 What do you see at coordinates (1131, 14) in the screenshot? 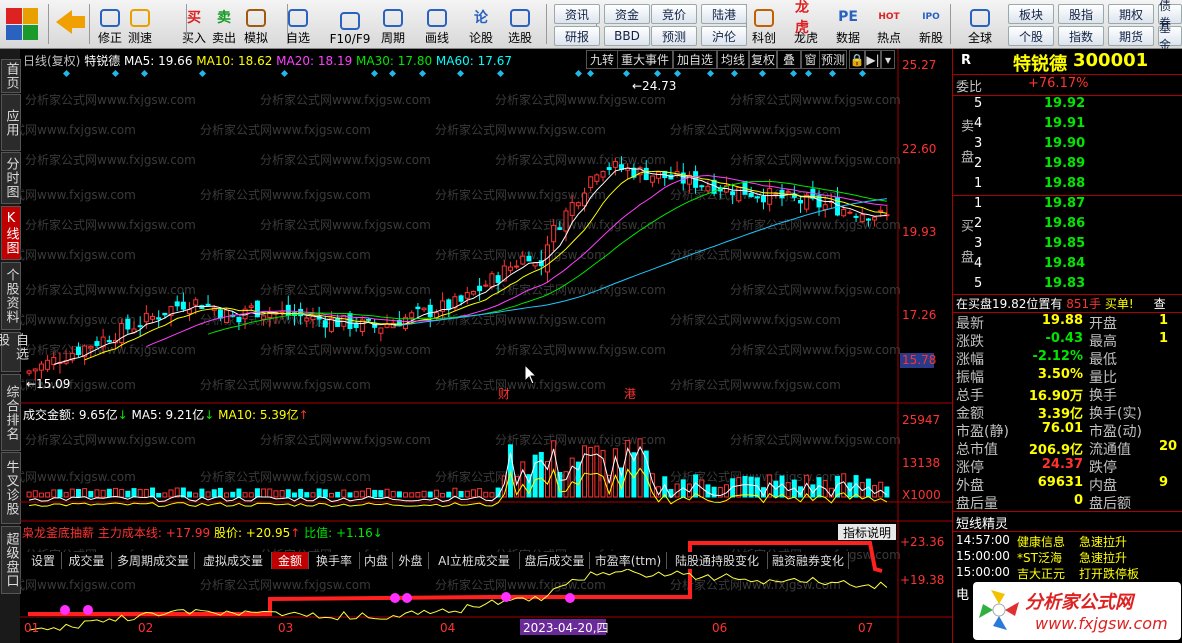
I see `toolbar-link-10: 期权` at bounding box center [1131, 14].